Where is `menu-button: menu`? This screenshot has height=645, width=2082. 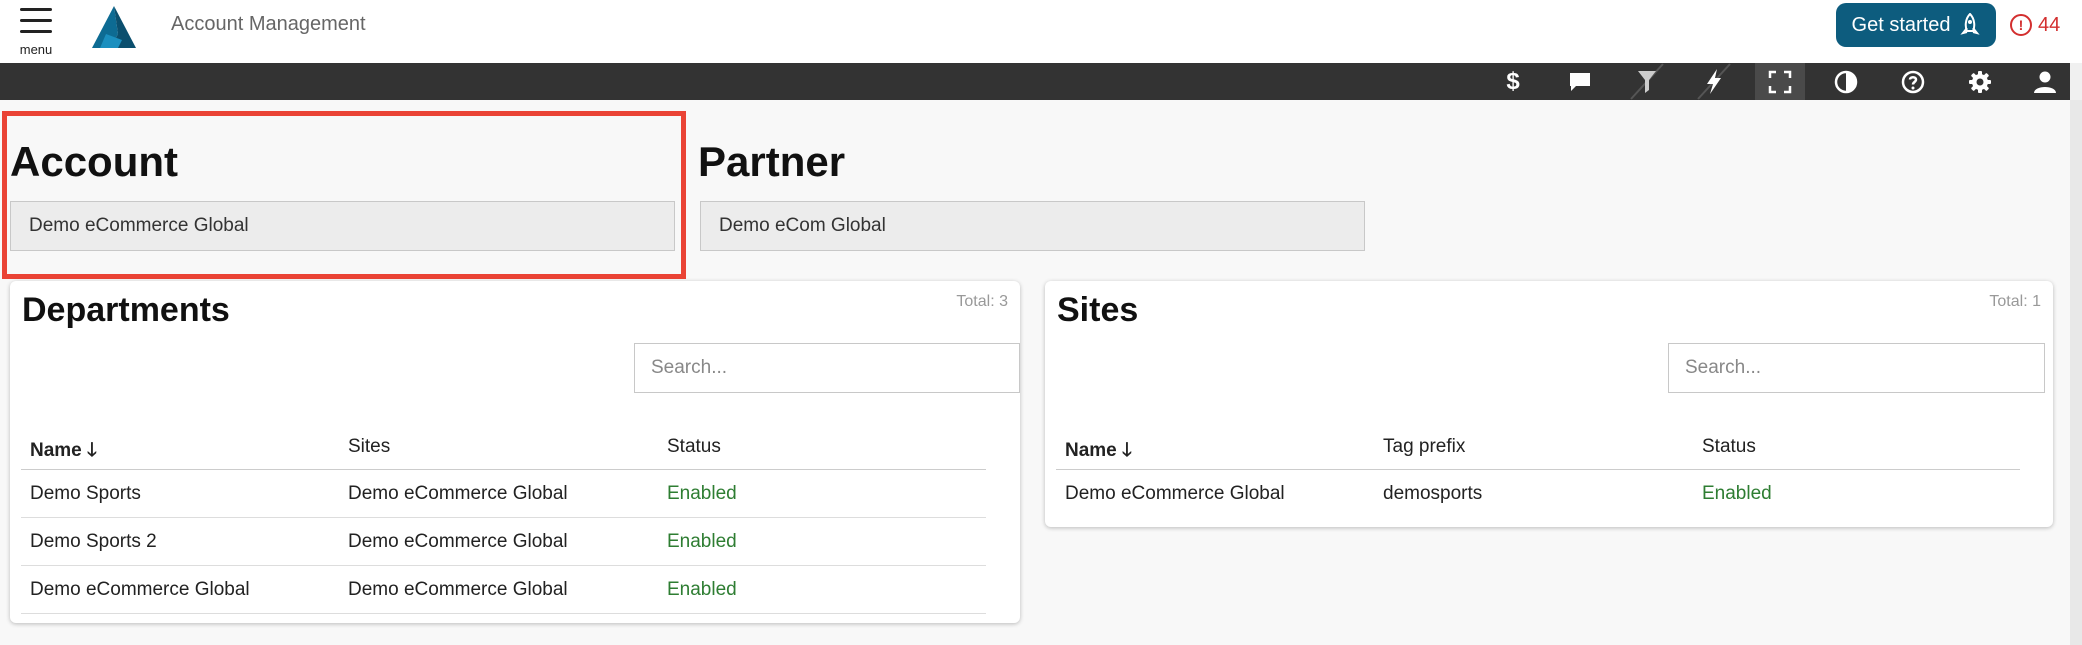 menu-button: menu is located at coordinates (36, 30).